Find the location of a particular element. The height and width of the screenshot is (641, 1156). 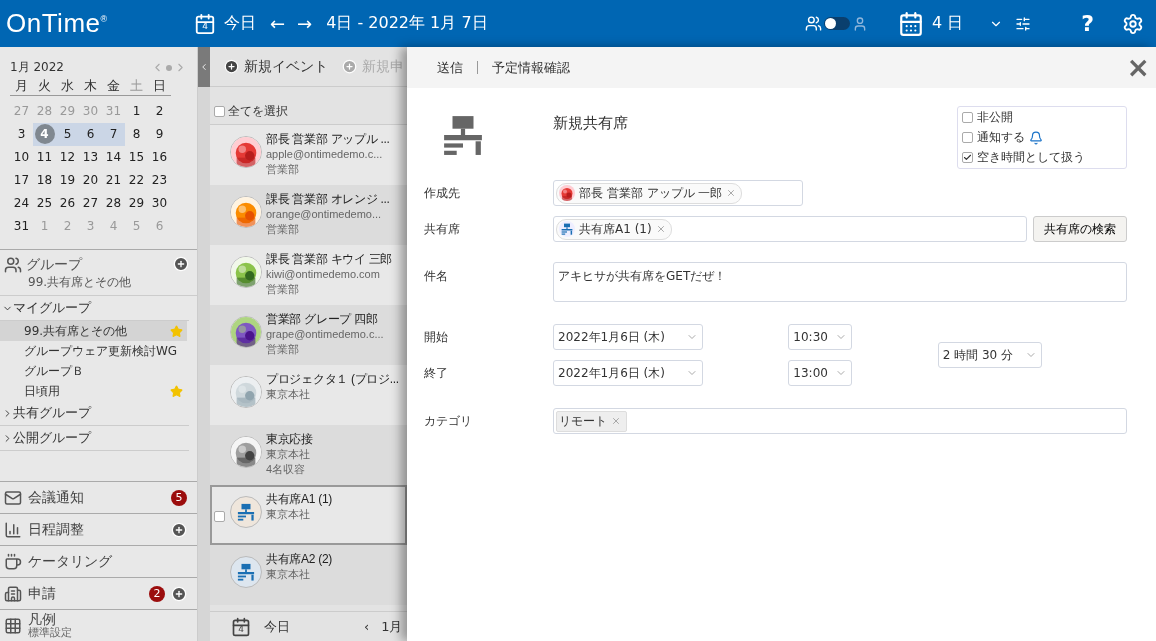

toolbar-action: 送信 is located at coordinates (450, 67).